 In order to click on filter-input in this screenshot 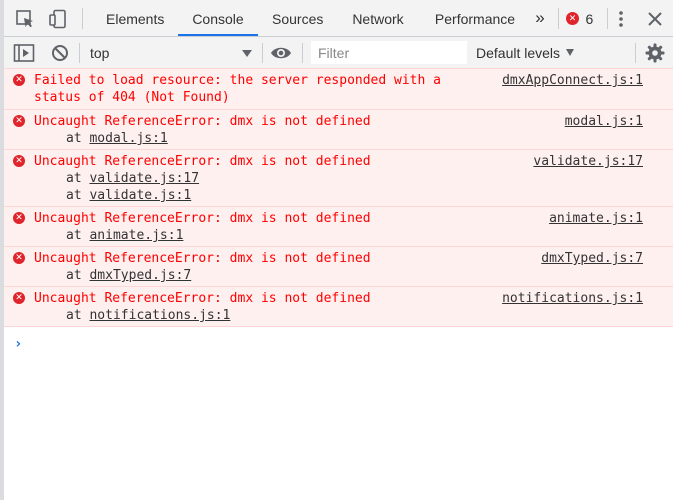, I will do `click(389, 52)`.